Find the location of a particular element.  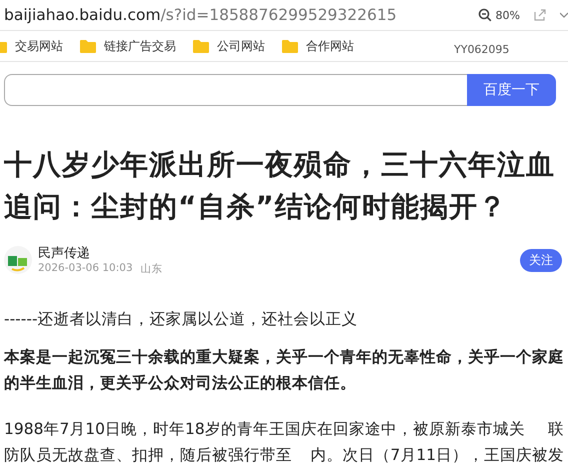

author-name: 民声传递 is located at coordinates (276, 253).